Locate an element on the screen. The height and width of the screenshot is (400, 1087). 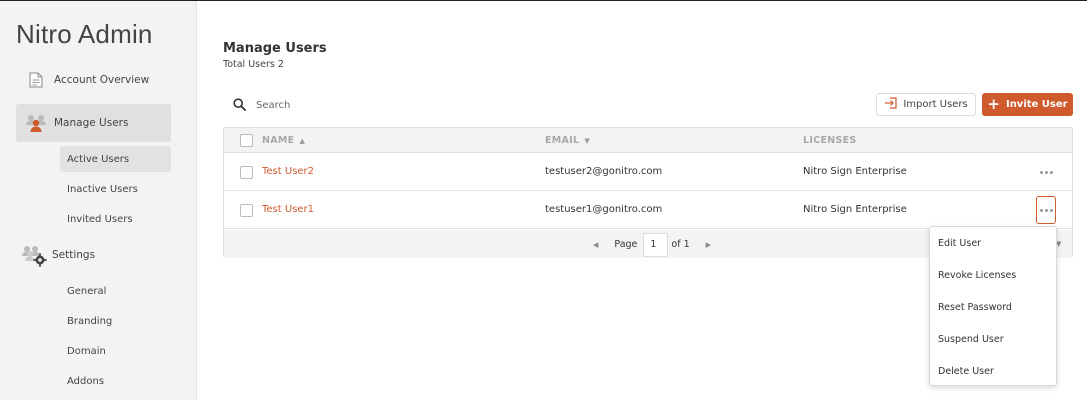
sidebar-item-label: Settings is located at coordinates (74, 255).